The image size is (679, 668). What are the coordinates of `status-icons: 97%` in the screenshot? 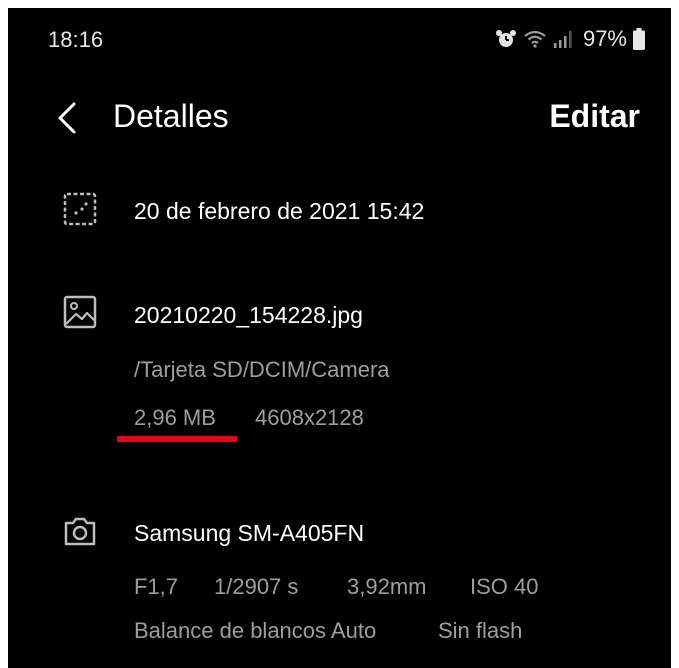 It's located at (570, 39).